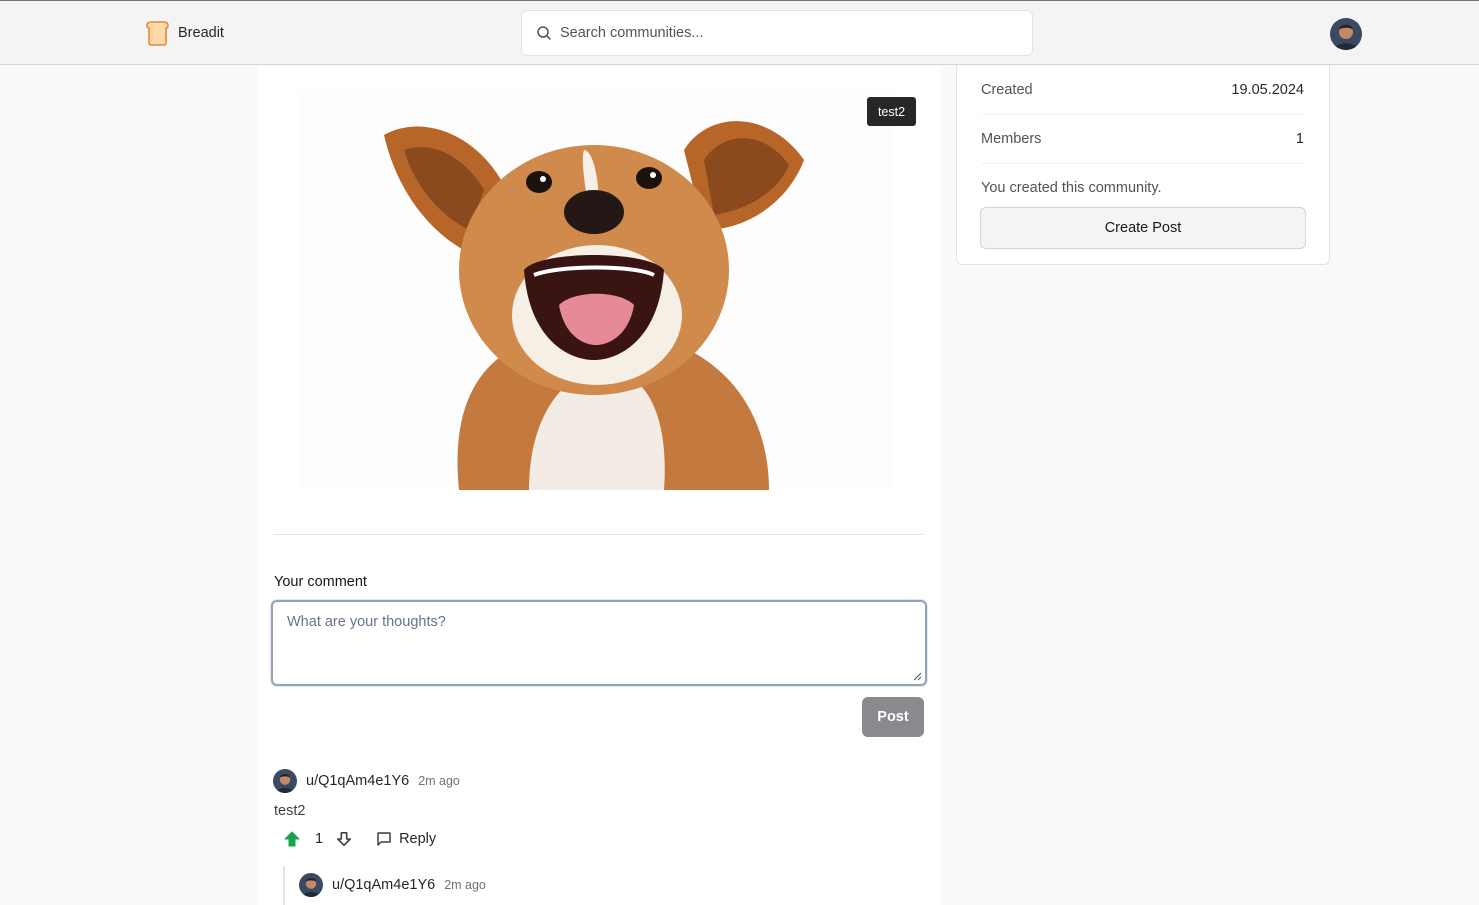 This screenshot has height=905, width=1479. What do you see at coordinates (359, 839) in the screenshot?
I see `comment-actions: 1 Reply` at bounding box center [359, 839].